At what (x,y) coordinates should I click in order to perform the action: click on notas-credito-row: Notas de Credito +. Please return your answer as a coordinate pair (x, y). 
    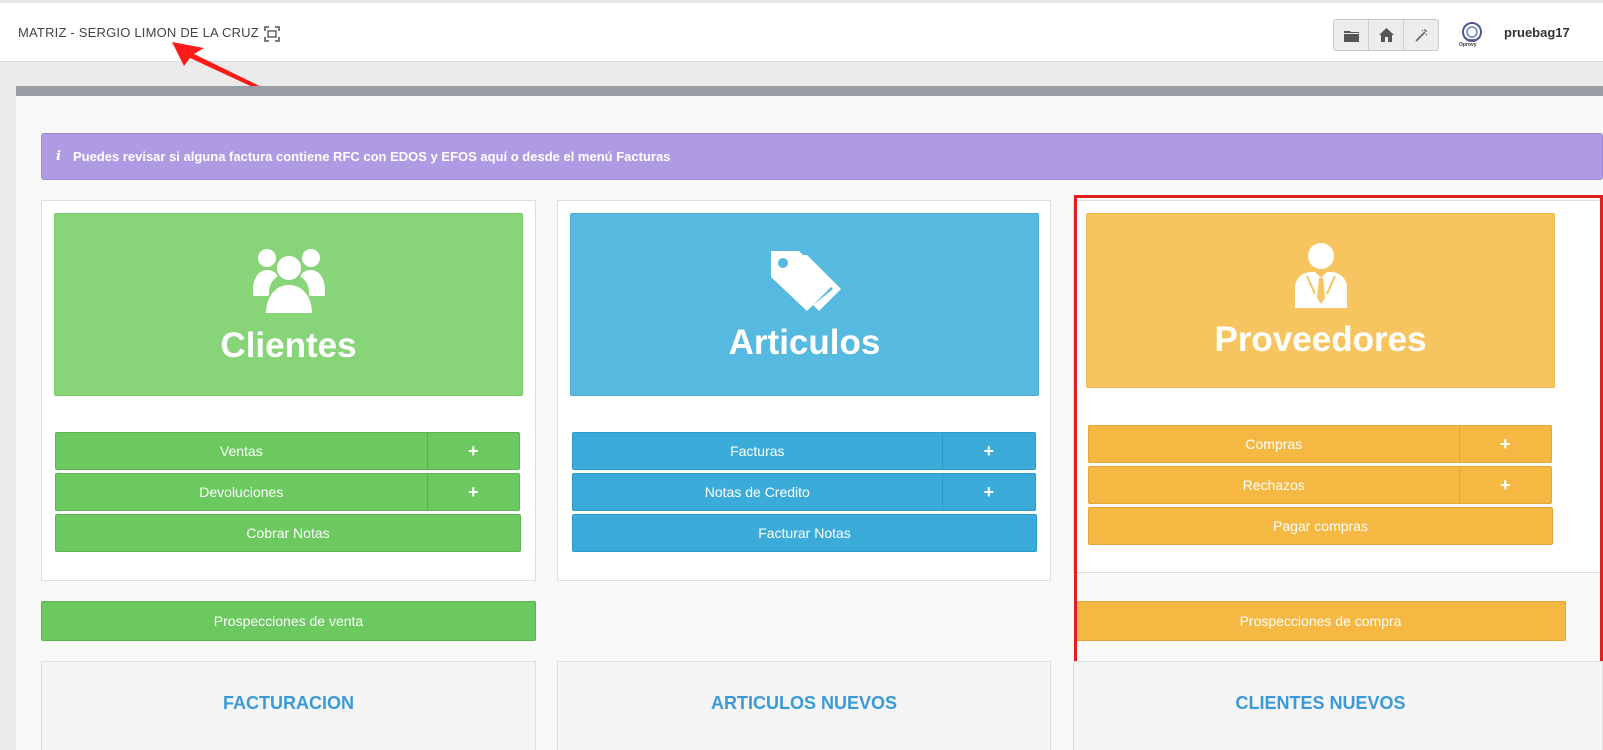
    Looking at the image, I should click on (804, 492).